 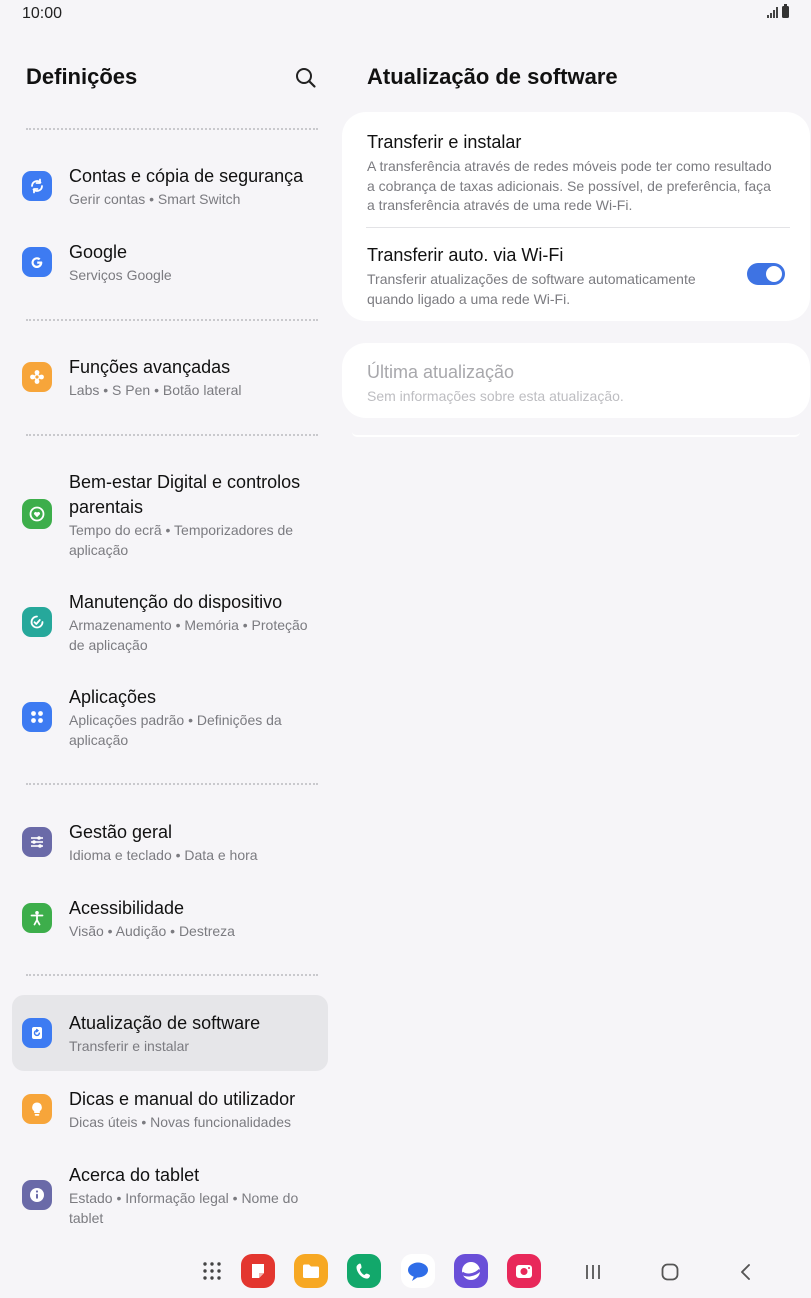 What do you see at coordinates (170, 262) in the screenshot?
I see `menu-item-google: Google Serviços Google` at bounding box center [170, 262].